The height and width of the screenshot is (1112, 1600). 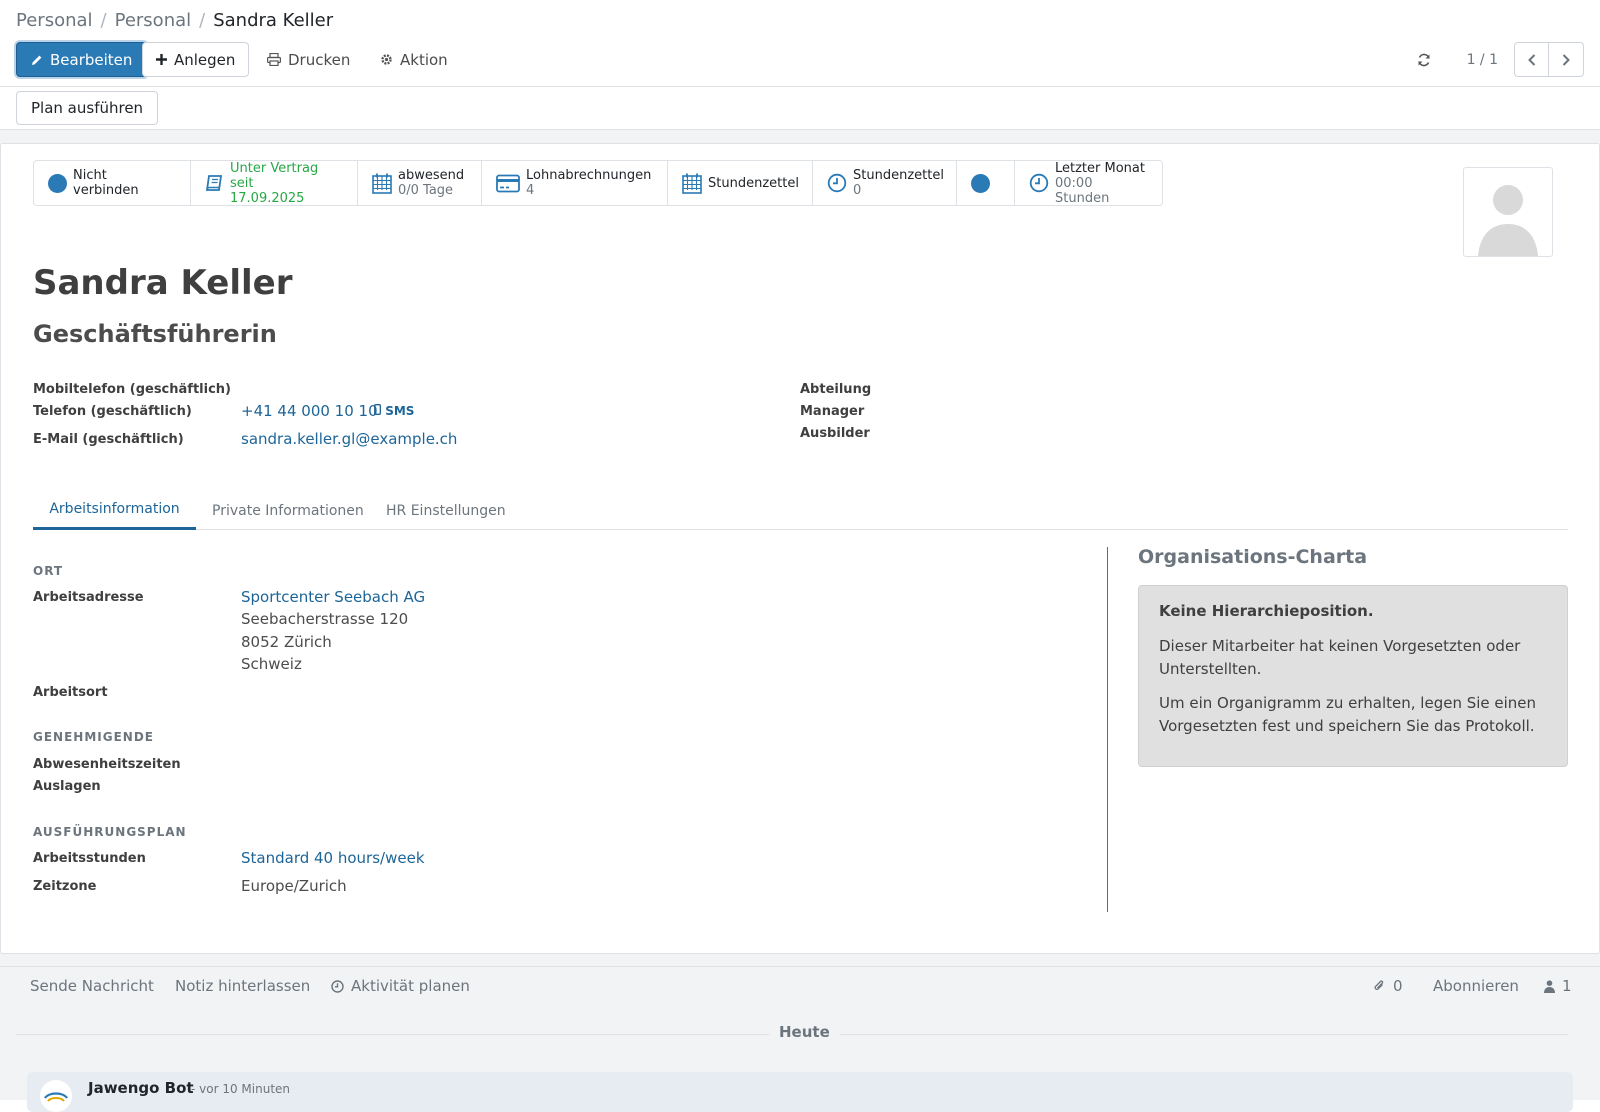 What do you see at coordinates (273, 20) in the screenshot?
I see `breadcrumb-current: Sandra Keller` at bounding box center [273, 20].